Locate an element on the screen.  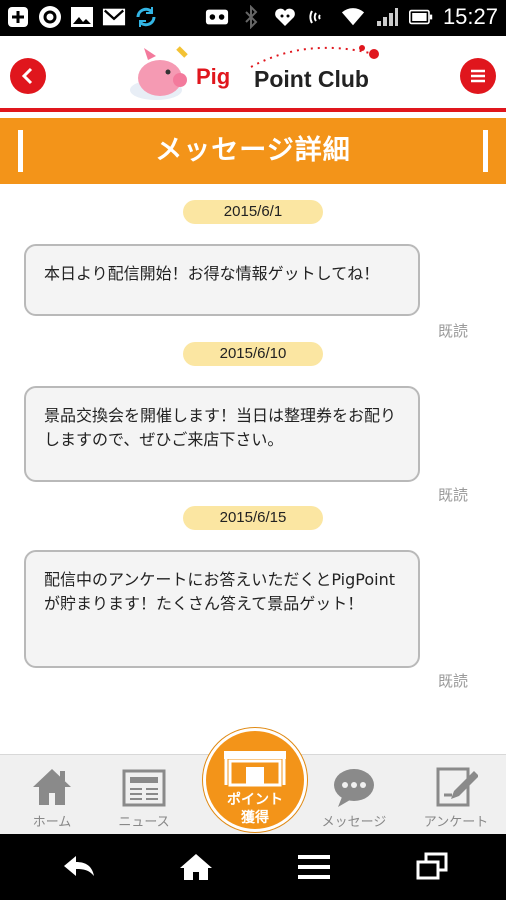
voicemail-icon is located at coordinates (217, 17).